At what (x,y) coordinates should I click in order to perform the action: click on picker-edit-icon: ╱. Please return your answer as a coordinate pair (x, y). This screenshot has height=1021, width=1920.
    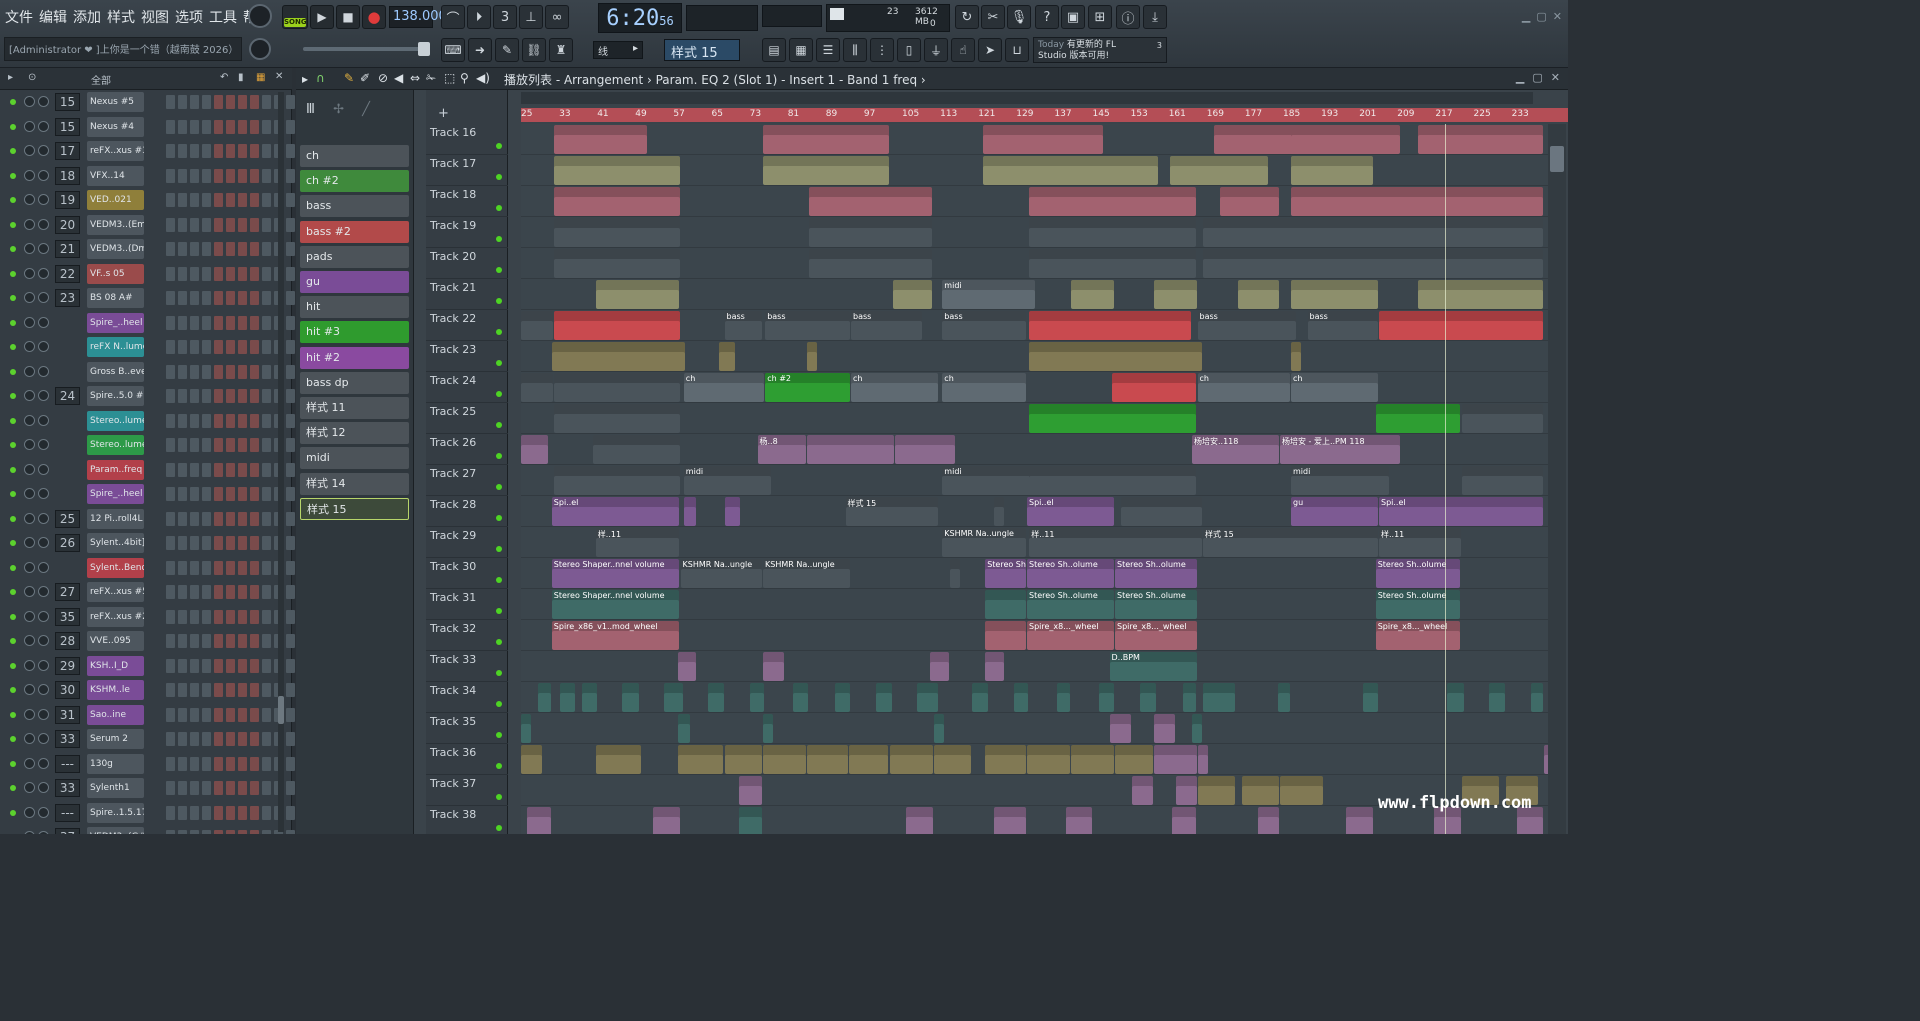
    Looking at the image, I should click on (366, 109).